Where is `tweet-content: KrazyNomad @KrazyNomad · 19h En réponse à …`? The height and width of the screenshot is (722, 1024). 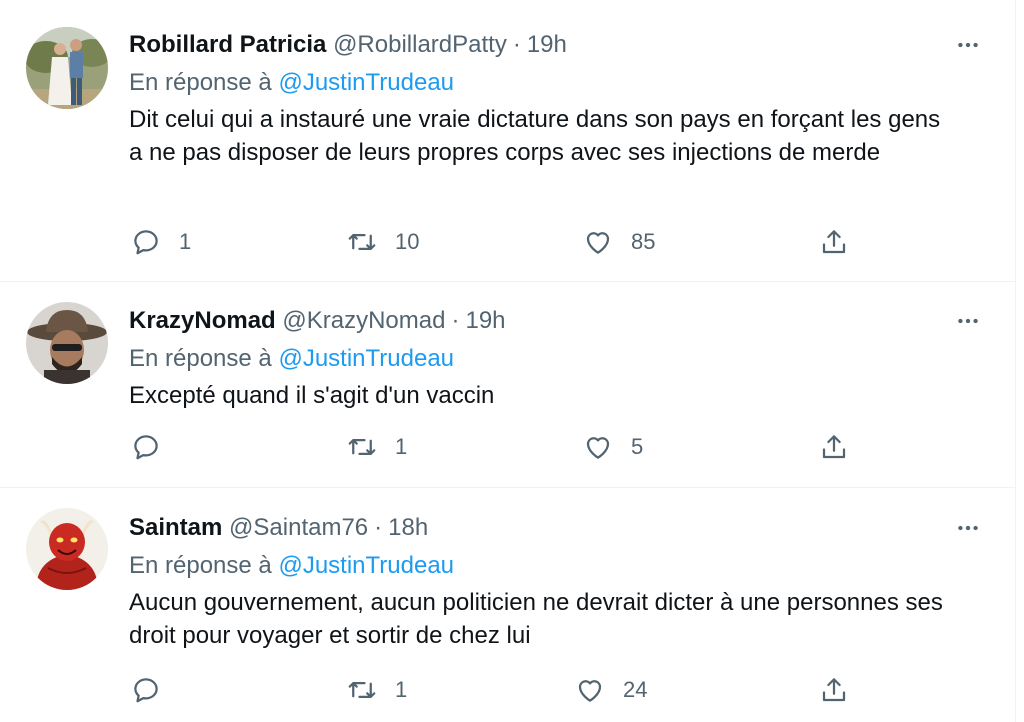
tweet-content: KrazyNomad @KrazyNomad · 19h En réponse à … is located at coordinates (557, 357).